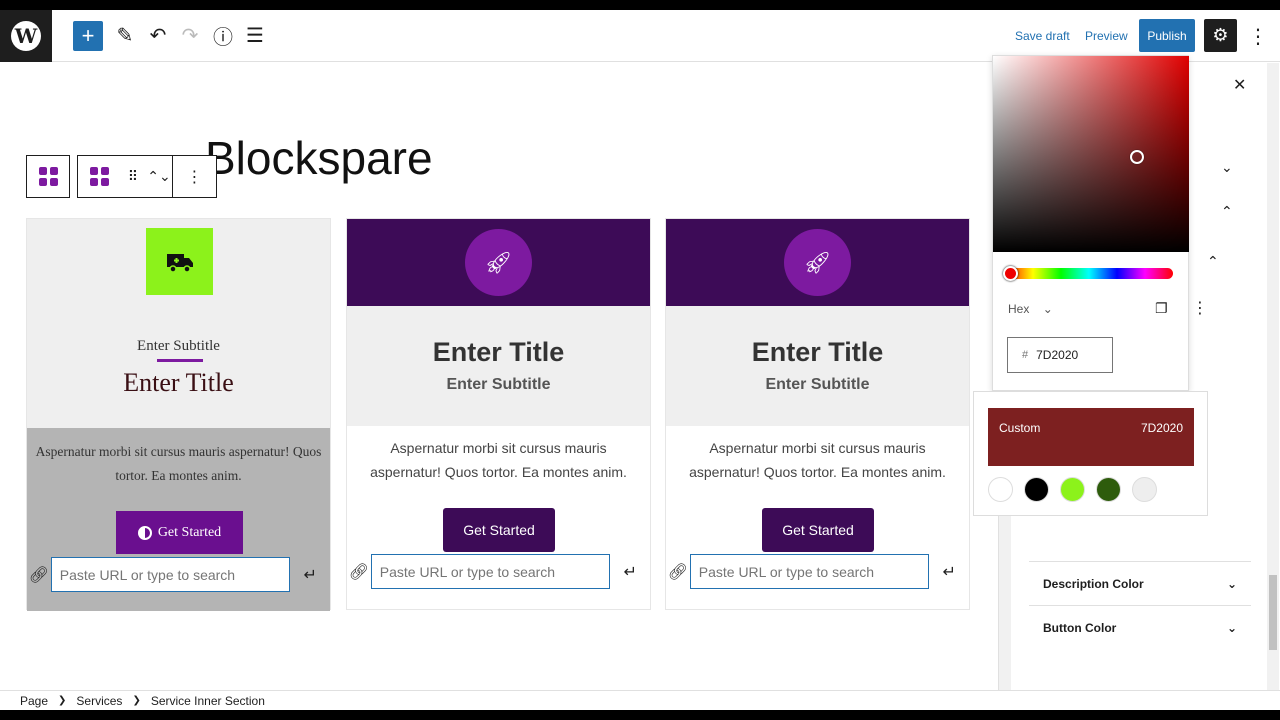  Describe the element at coordinates (180, 360) in the screenshot. I see `subtitle-divider` at that location.